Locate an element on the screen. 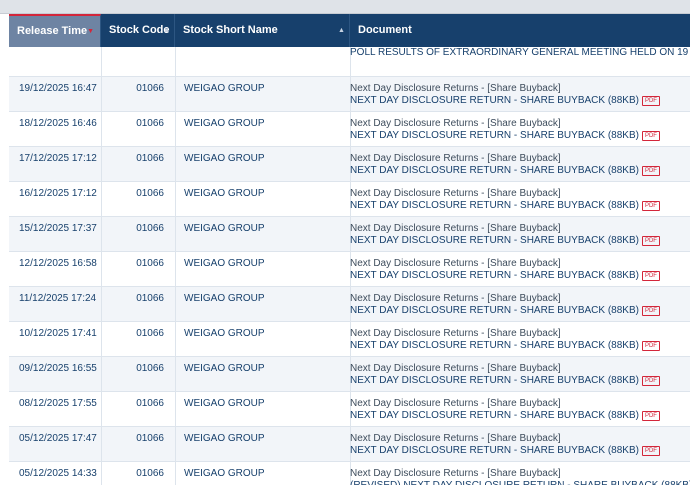 The height and width of the screenshot is (485, 690). column-label-document: Document is located at coordinates (385, 30).